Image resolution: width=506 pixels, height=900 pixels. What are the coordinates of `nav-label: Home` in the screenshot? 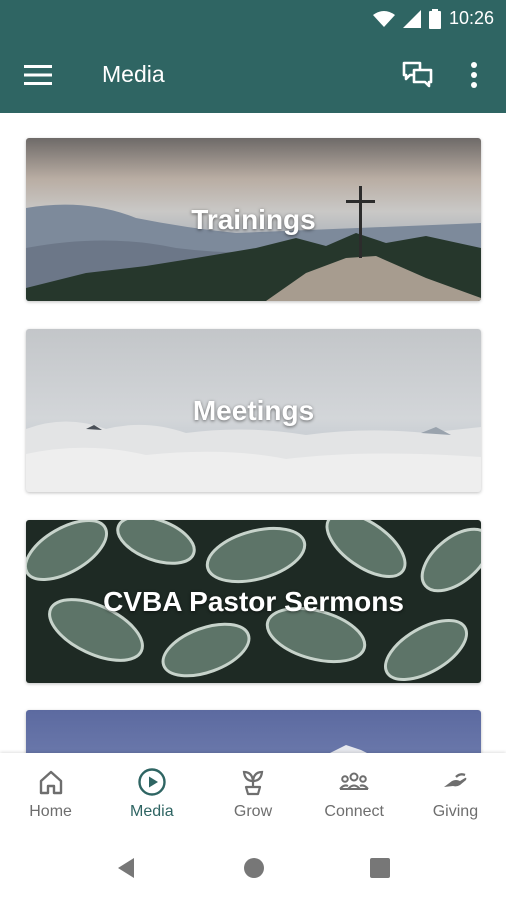 It's located at (50, 811).